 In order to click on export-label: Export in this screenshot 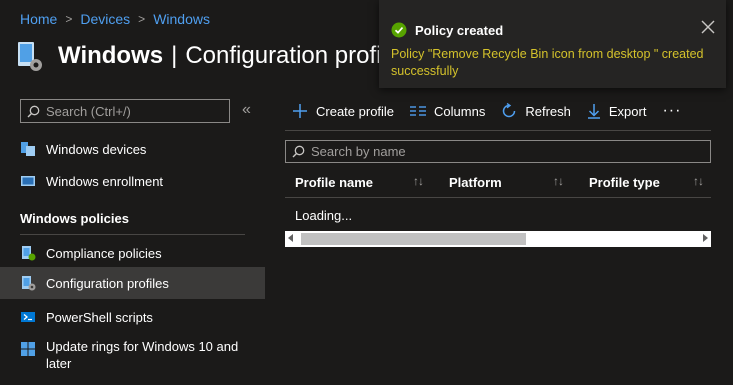, I will do `click(627, 111)`.